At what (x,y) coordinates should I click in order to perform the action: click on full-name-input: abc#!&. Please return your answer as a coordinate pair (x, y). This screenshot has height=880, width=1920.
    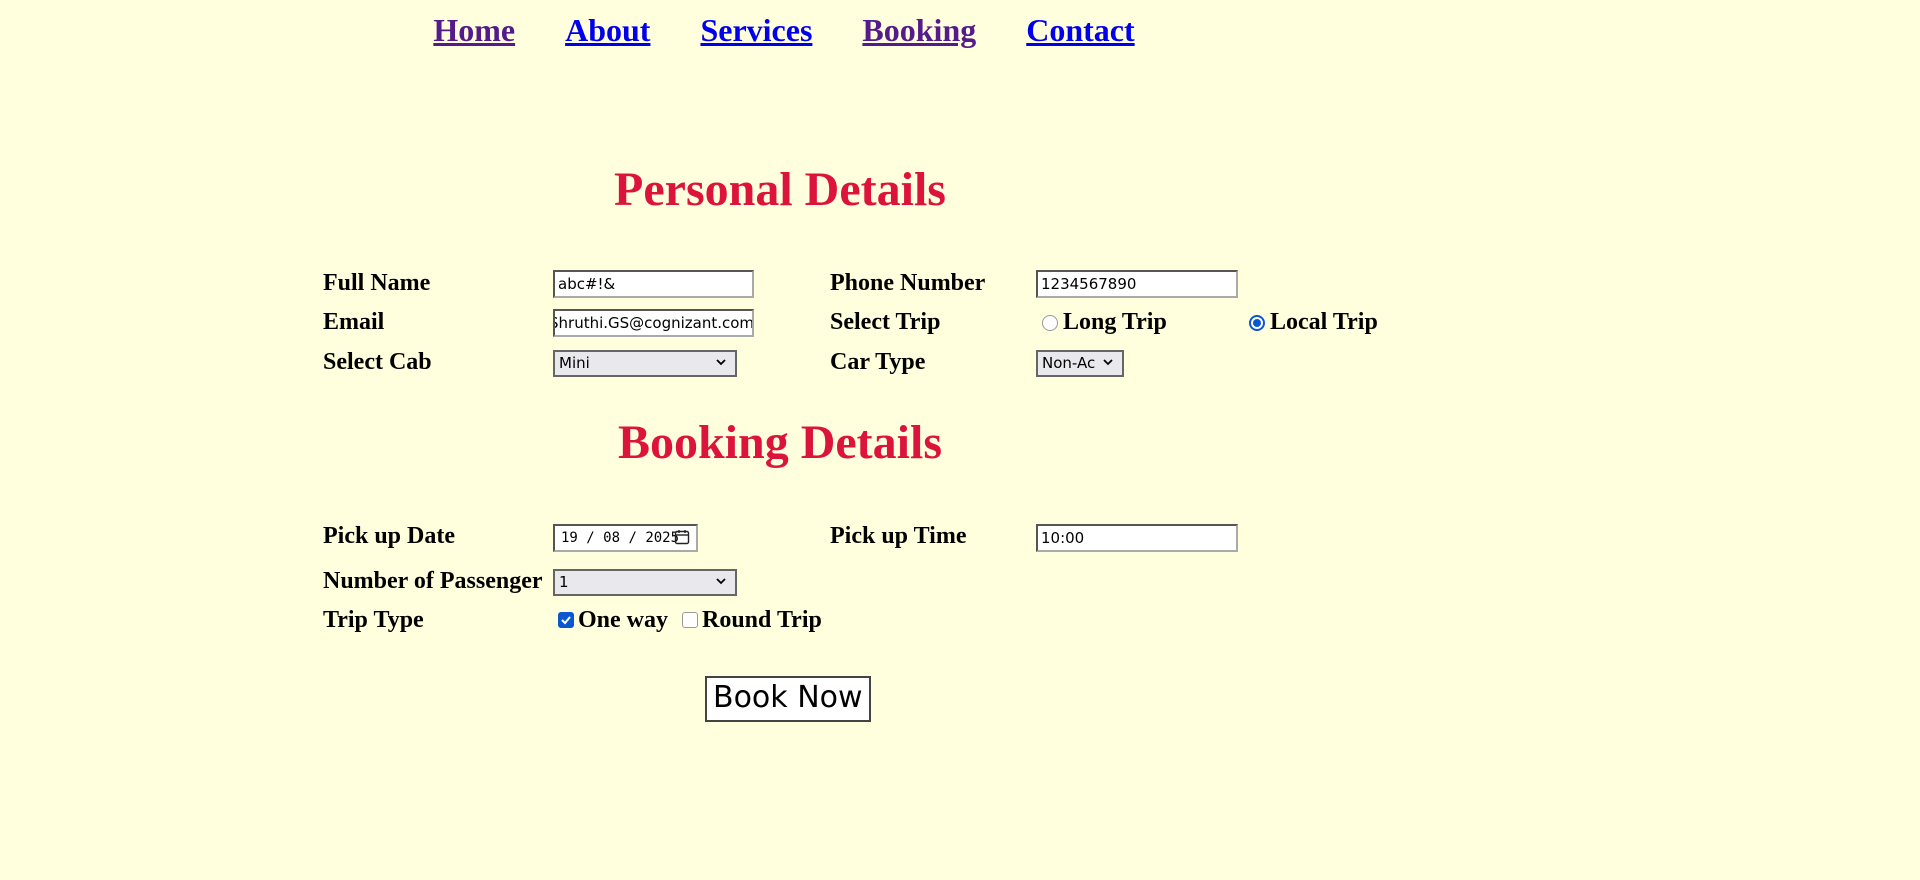
    Looking at the image, I should click on (653, 284).